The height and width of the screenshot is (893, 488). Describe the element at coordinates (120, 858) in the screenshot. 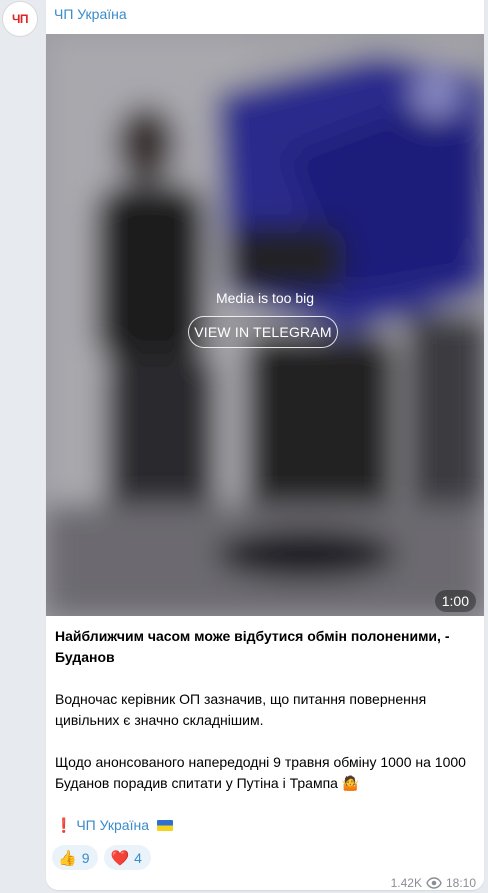

I see `heart-icon: ❤️` at that location.